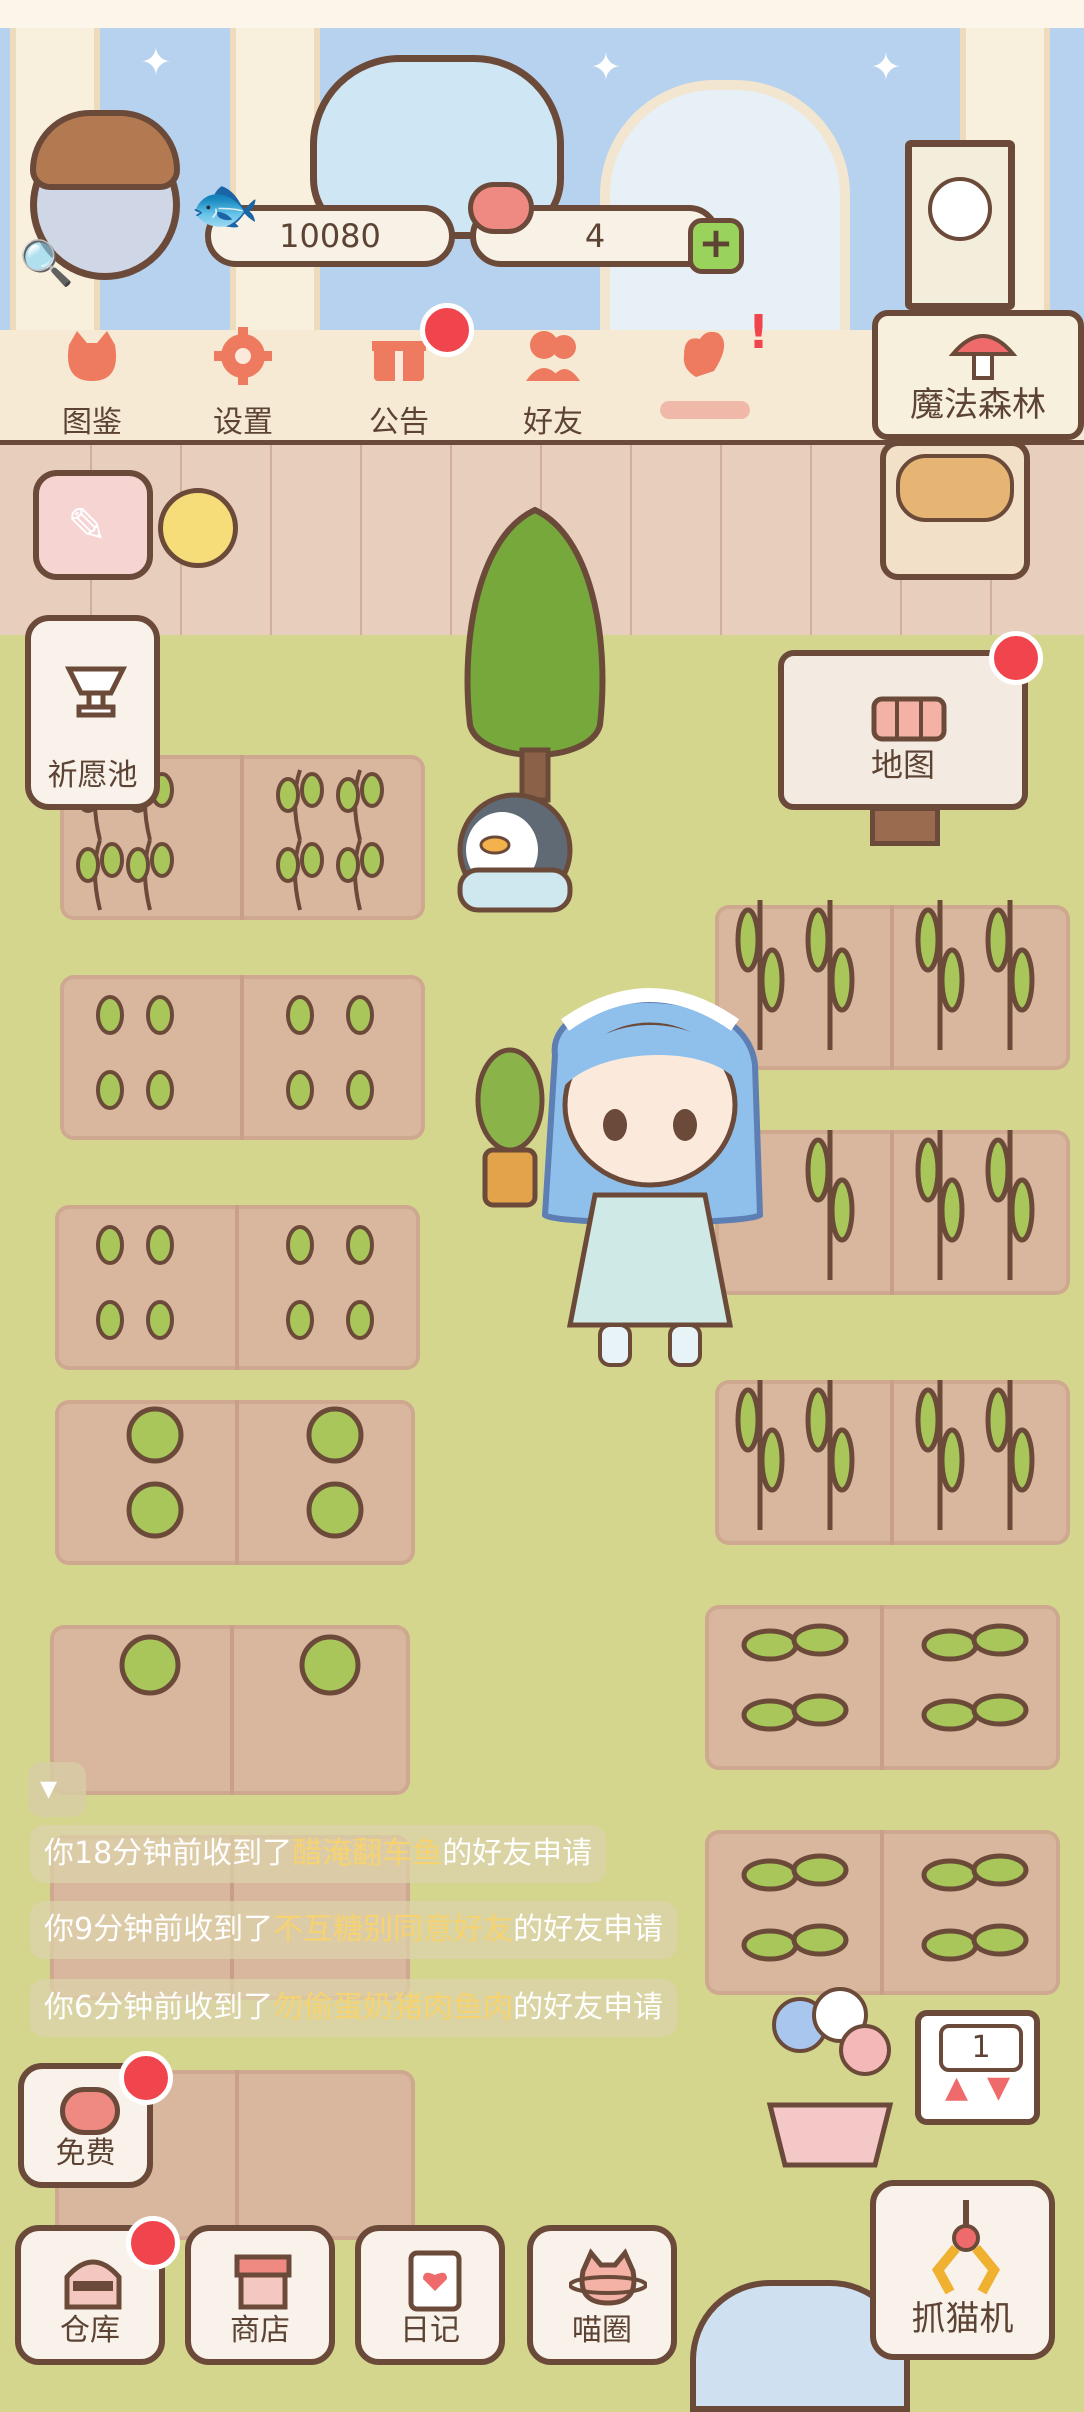 The image size is (1084, 2412). Describe the element at coordinates (85, 2153) in the screenshot. I see `free-label: 免费` at that location.